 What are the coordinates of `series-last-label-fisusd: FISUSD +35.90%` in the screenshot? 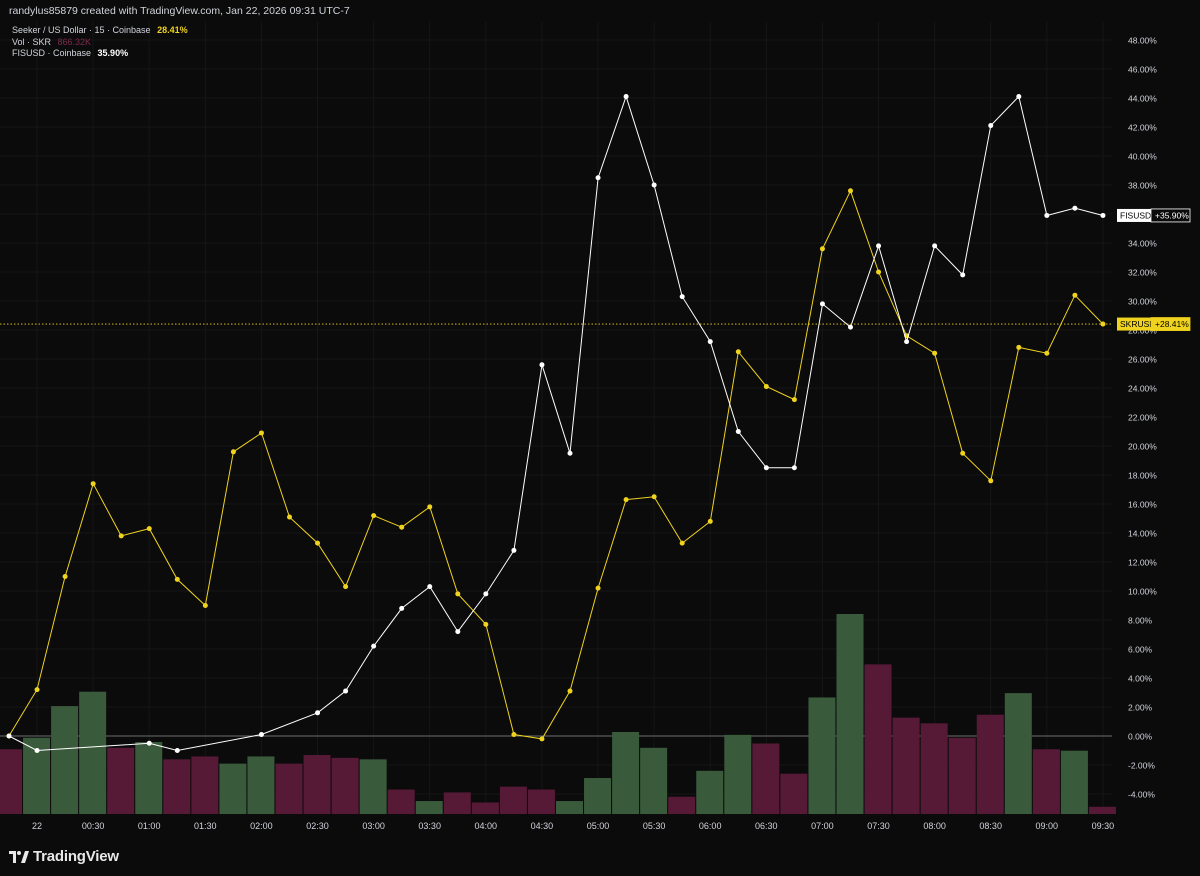 It's located at (1154, 215).